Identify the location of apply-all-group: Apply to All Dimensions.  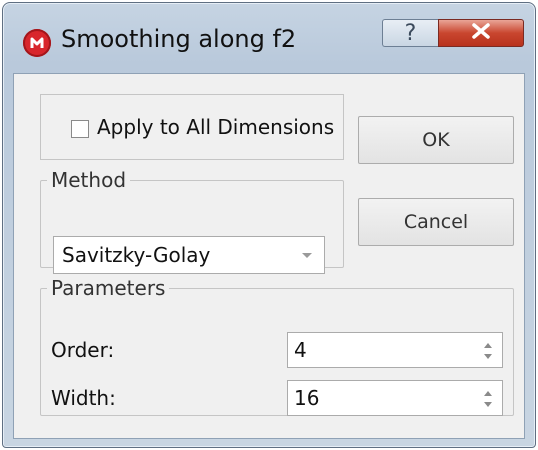
(192, 127).